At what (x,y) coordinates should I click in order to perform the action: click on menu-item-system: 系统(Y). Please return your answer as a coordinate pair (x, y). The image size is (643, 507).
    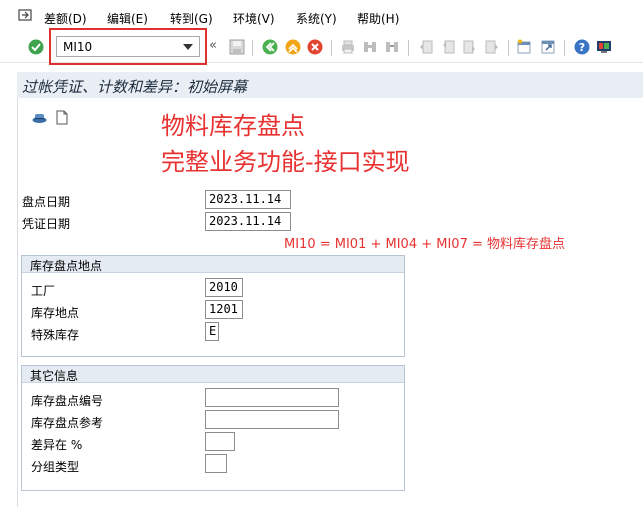
    Looking at the image, I should click on (316, 18).